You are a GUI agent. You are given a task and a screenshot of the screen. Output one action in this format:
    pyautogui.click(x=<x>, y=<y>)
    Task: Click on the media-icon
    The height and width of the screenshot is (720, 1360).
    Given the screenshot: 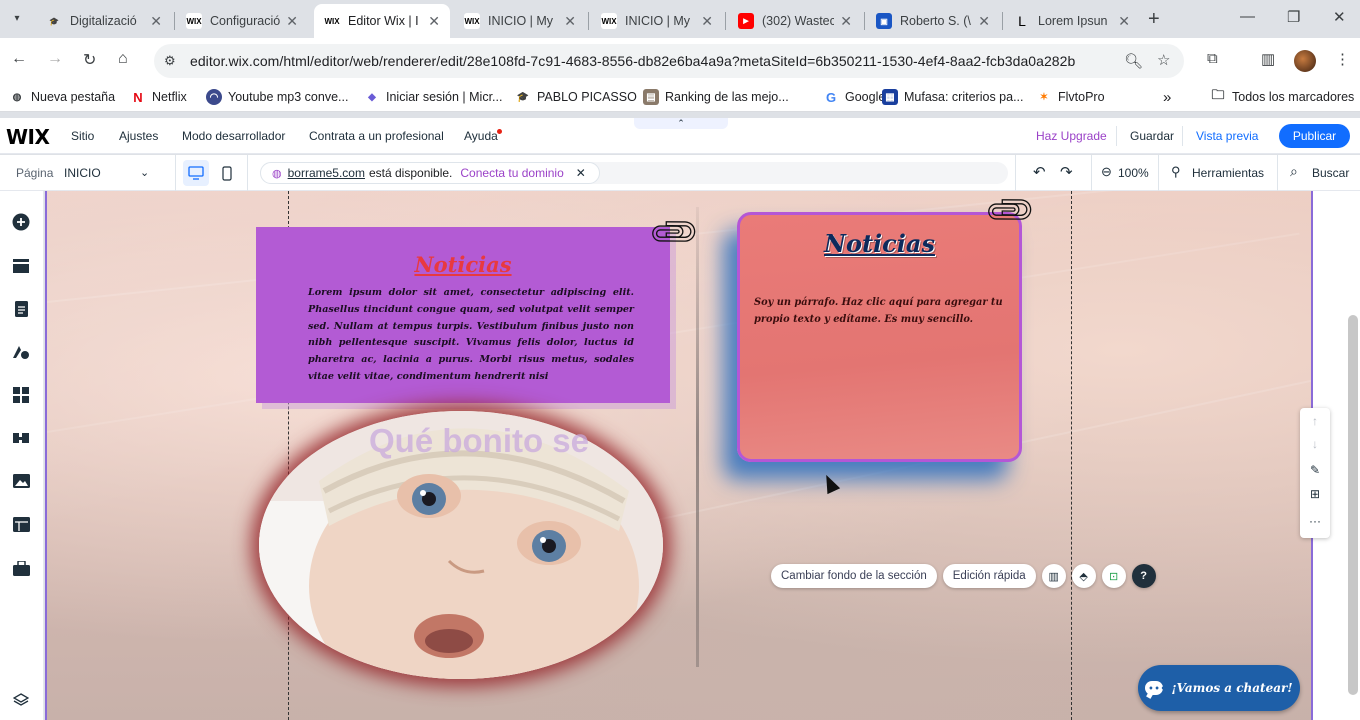 What is the action you would take?
    pyautogui.click(x=21, y=481)
    